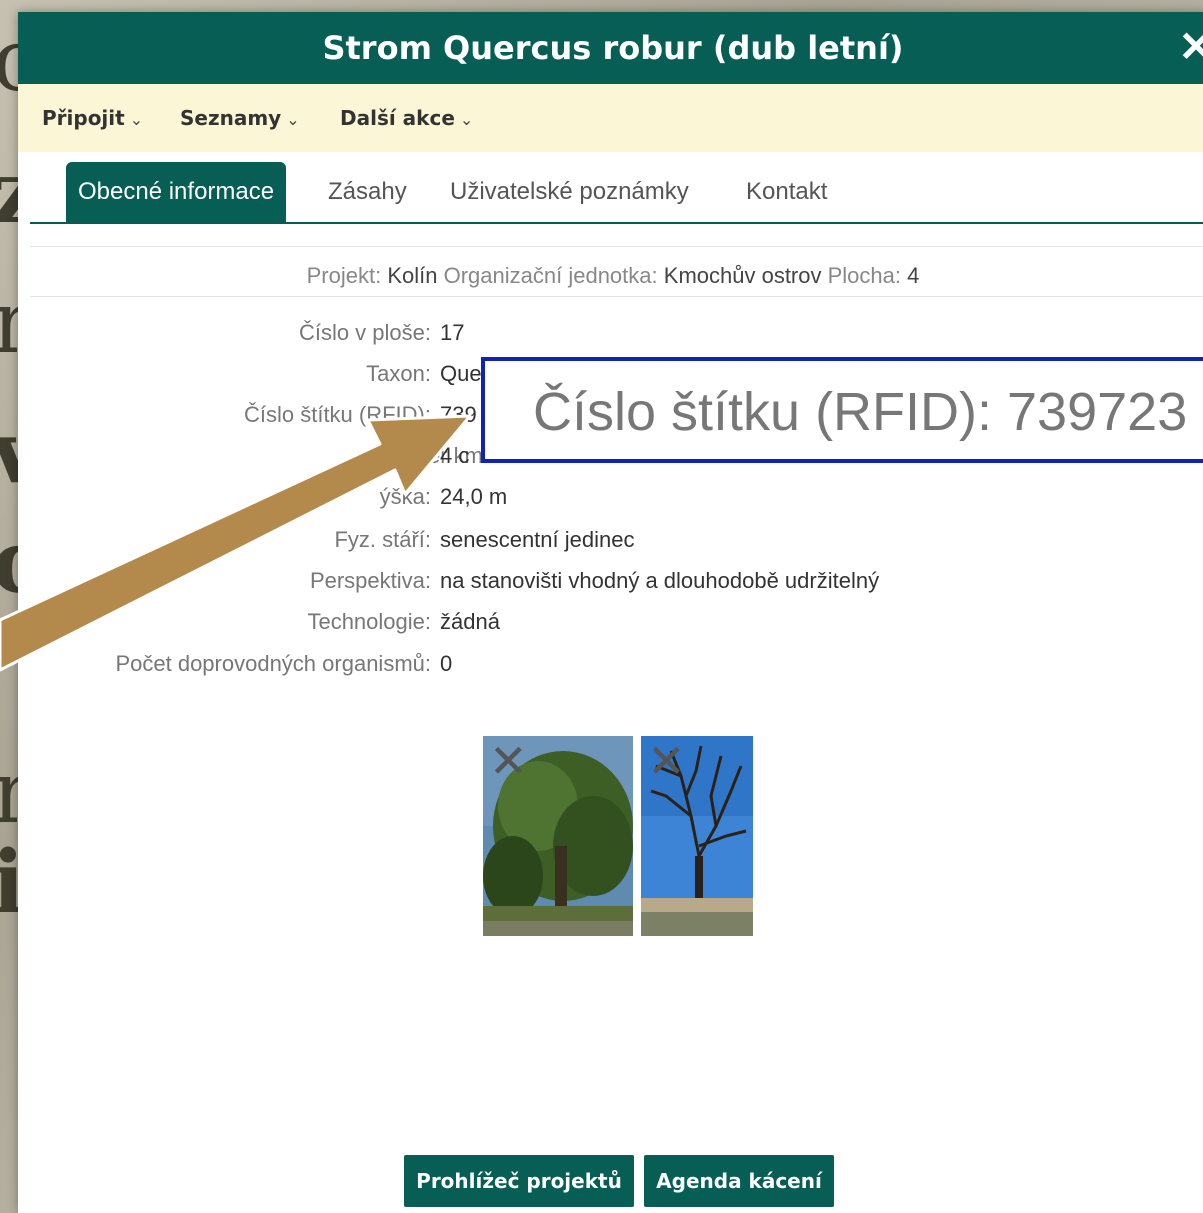 This screenshot has width=1203, height=1213. I want to click on field-label: Číslo štítku (RFID):, so click(337, 414).